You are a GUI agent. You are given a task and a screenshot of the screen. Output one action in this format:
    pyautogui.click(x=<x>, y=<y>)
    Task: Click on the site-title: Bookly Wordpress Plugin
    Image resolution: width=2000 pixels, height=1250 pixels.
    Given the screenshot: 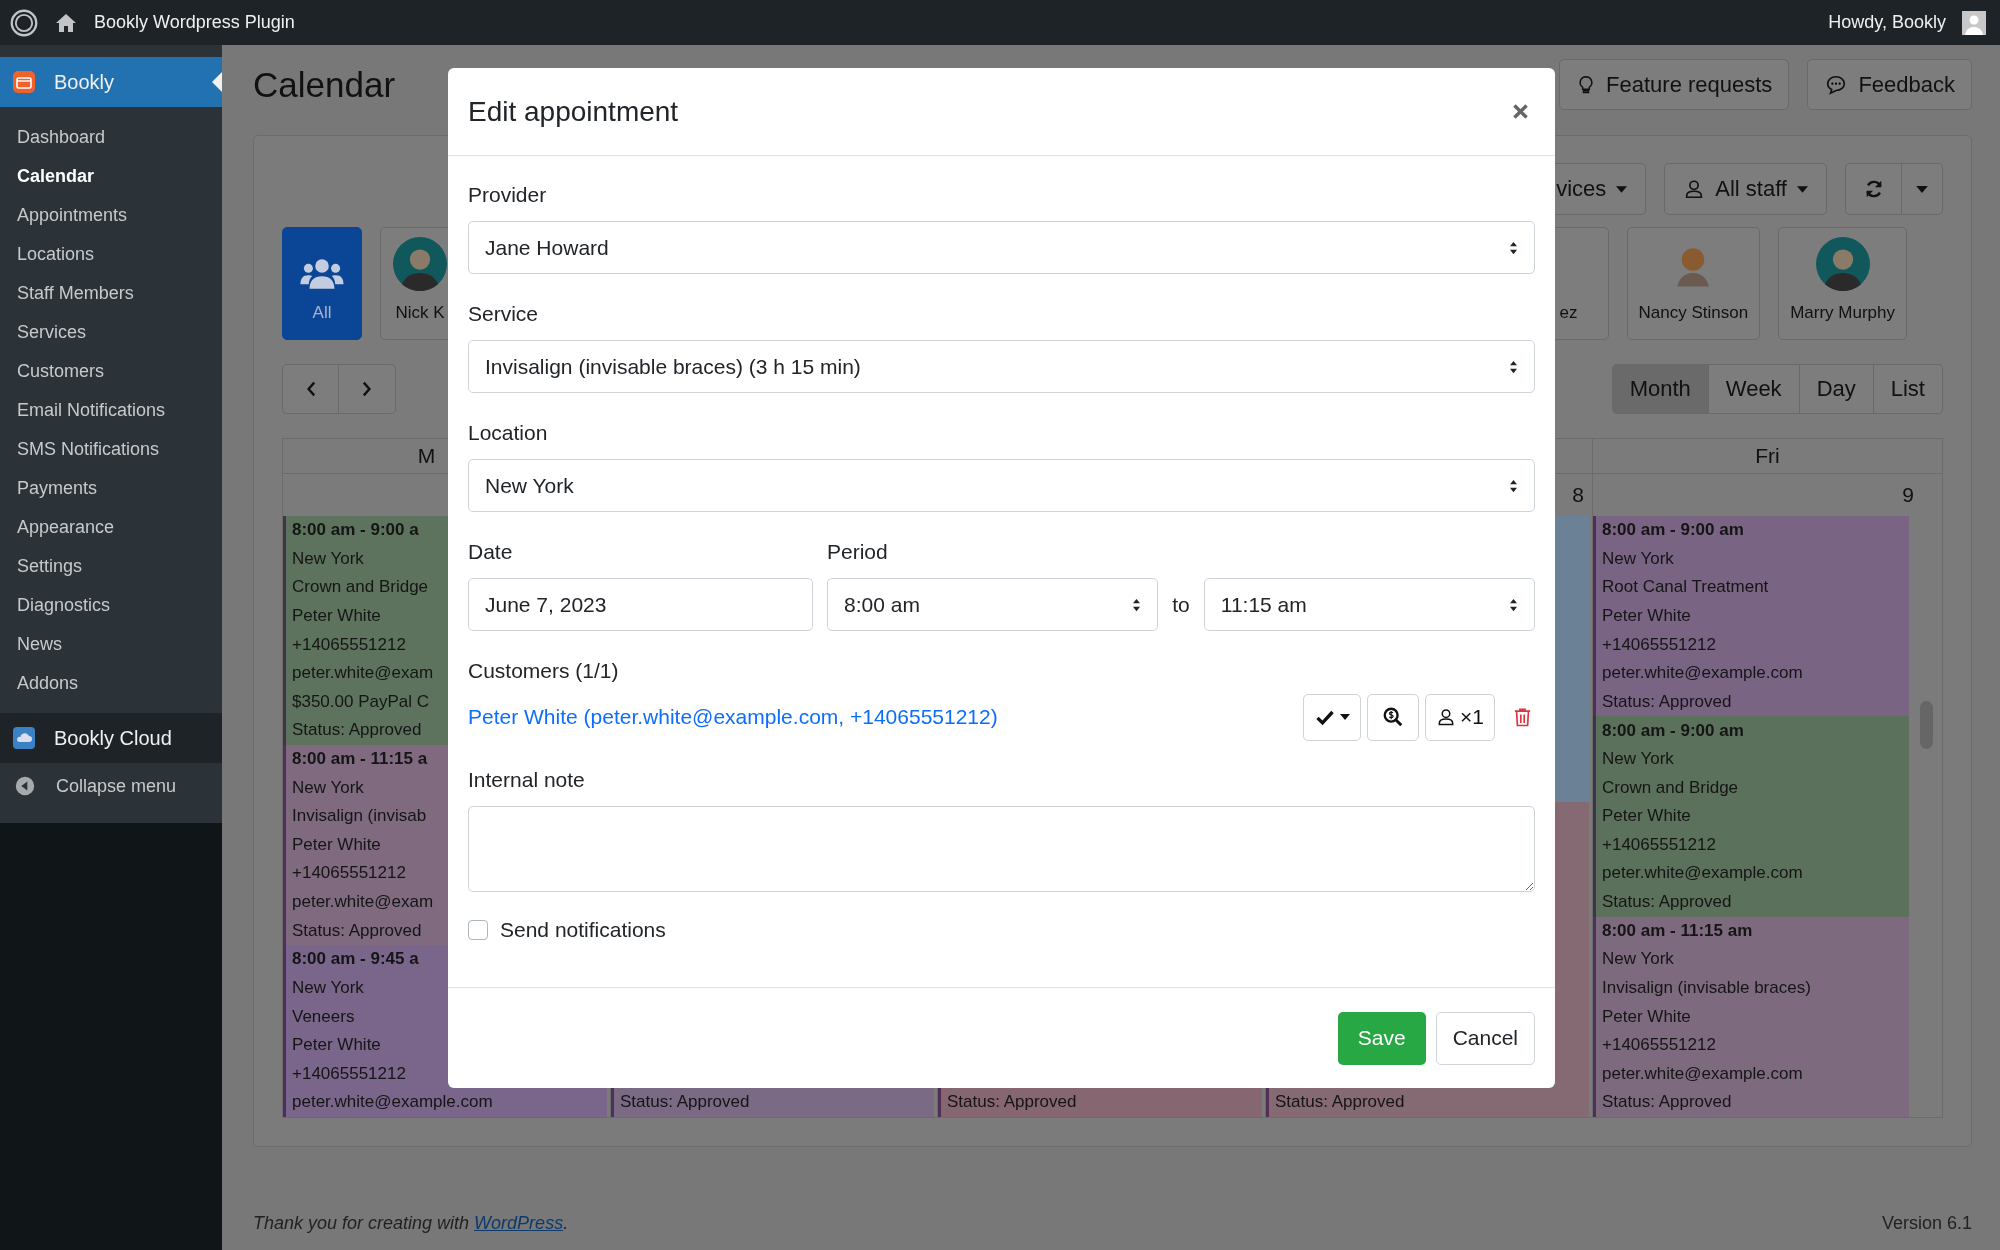 What is the action you would take?
    pyautogui.click(x=194, y=22)
    